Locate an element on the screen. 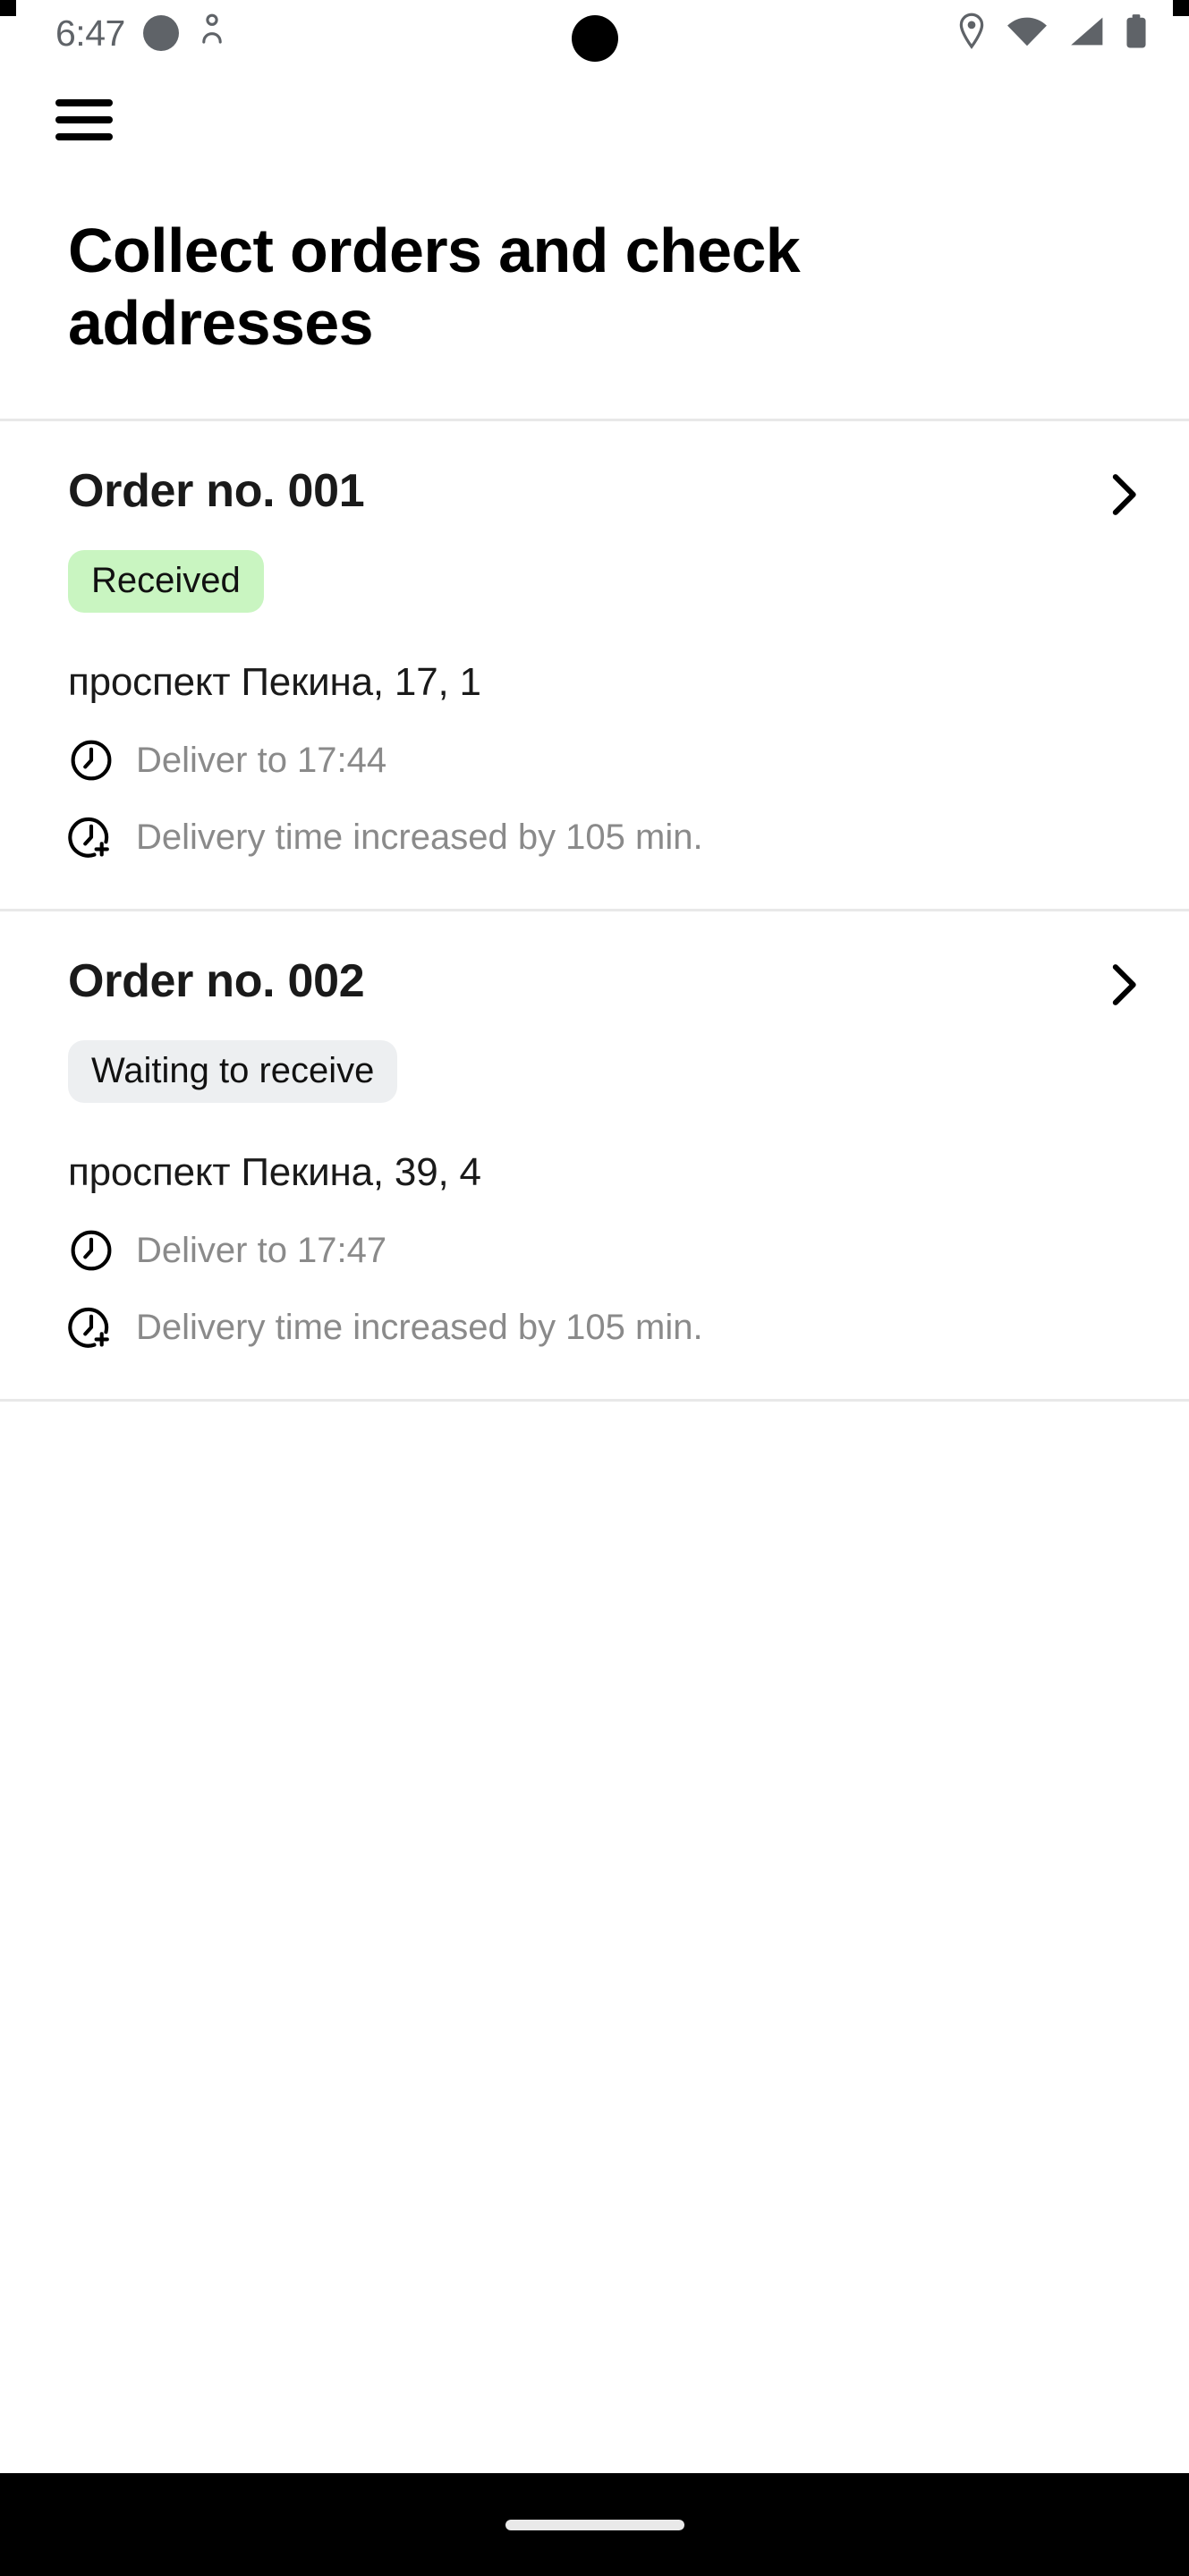 This screenshot has width=1189, height=2576. status-bar-right is located at coordinates (1052, 34).